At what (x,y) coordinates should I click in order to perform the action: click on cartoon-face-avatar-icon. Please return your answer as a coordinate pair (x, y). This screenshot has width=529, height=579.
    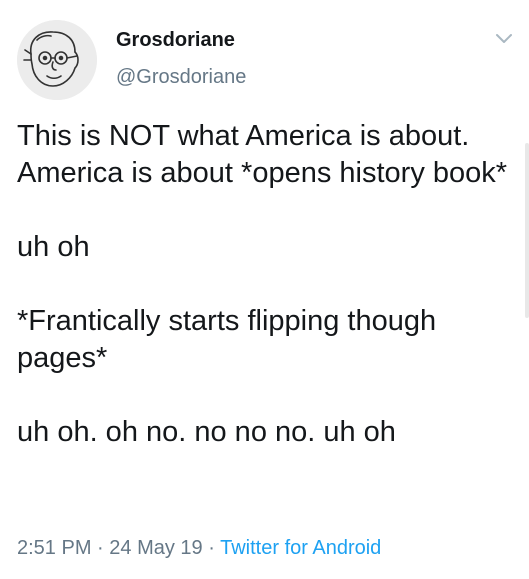
    Looking at the image, I should click on (57, 60).